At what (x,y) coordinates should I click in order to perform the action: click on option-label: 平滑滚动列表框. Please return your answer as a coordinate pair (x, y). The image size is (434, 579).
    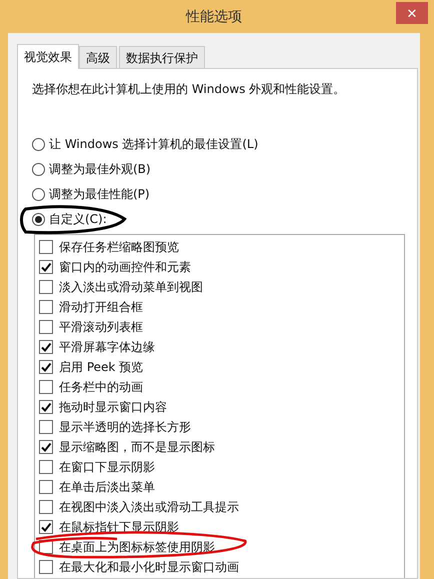
    Looking at the image, I should click on (101, 327).